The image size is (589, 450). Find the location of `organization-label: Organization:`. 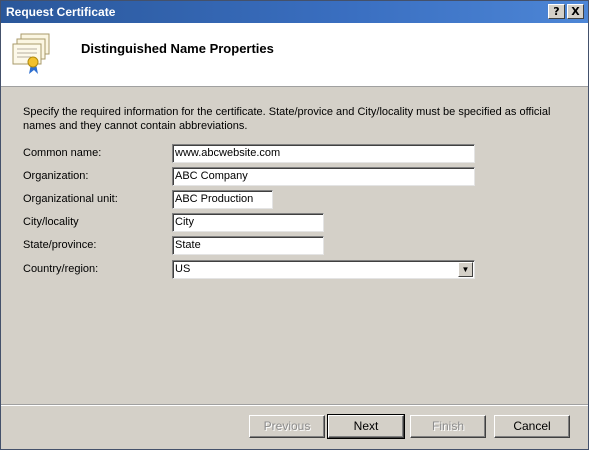

organization-label: Organization: is located at coordinates (56, 176).